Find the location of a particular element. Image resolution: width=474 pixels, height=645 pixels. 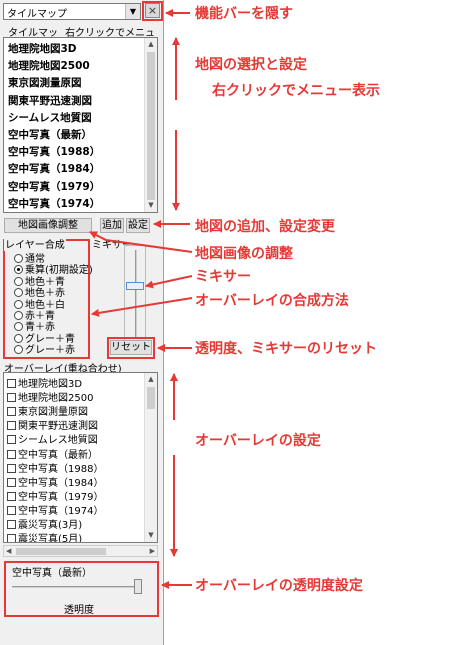

overlay-hscrollbar: ◀ ▶ is located at coordinates (80, 551).